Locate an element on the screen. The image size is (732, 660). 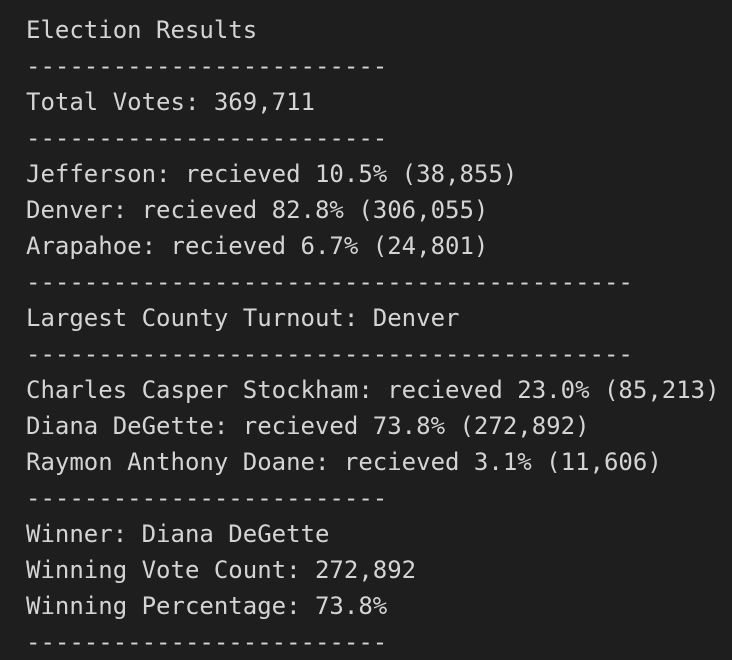
county-result-arapahoe: Arapahoe: recieved 6.7% (24,801) is located at coordinates (257, 246).